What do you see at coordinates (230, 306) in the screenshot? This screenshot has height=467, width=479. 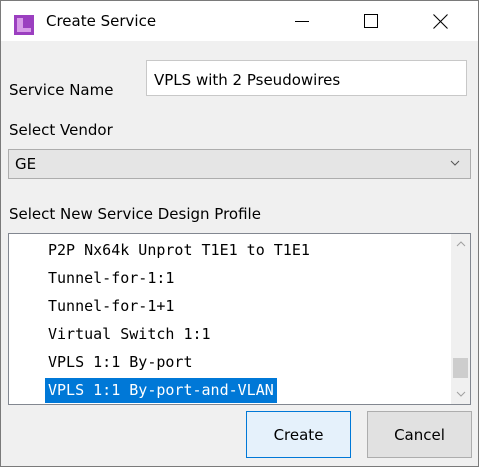 I see `list-item: Tunnel-for-1+1` at bounding box center [230, 306].